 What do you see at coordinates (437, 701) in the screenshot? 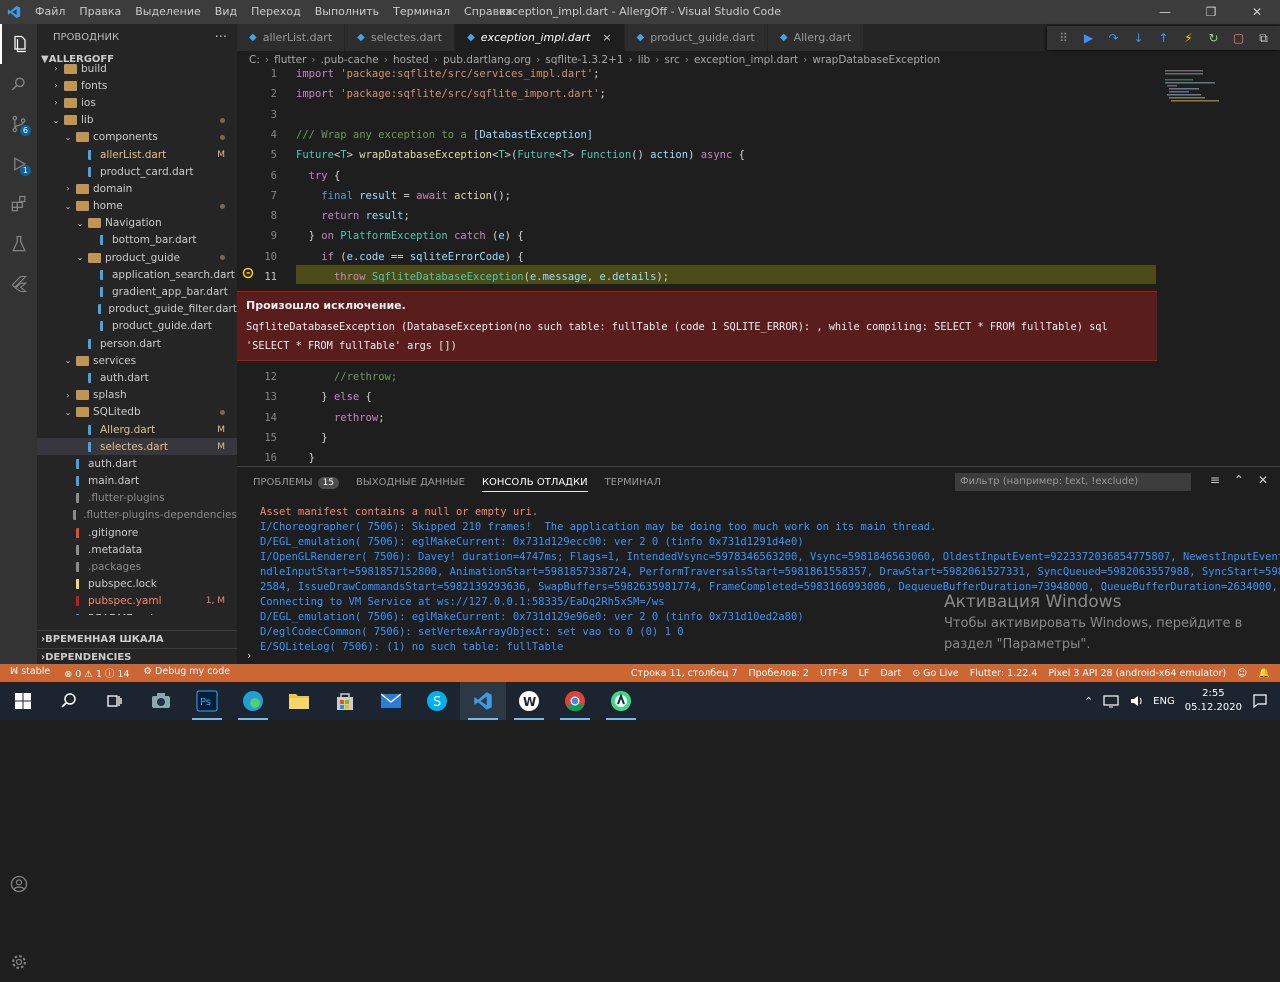
I see `skype-button: S` at bounding box center [437, 701].